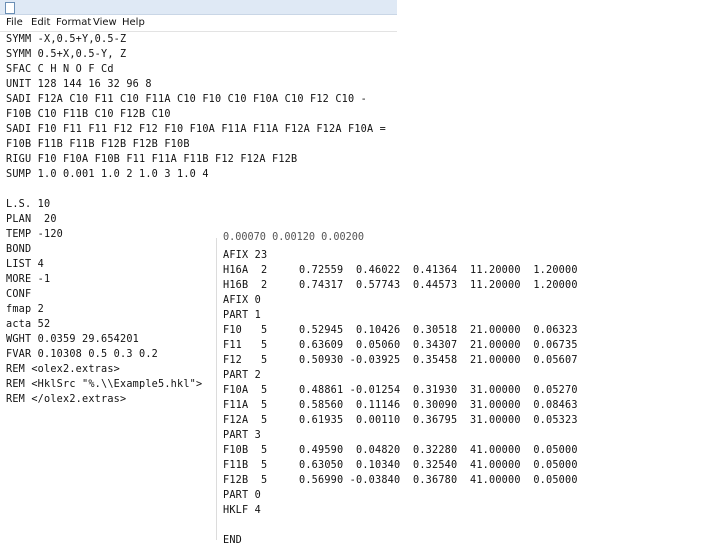 Image resolution: width=720 pixels, height=548 pixels. What do you see at coordinates (233, 540) in the screenshot?
I see `text-line: END` at bounding box center [233, 540].